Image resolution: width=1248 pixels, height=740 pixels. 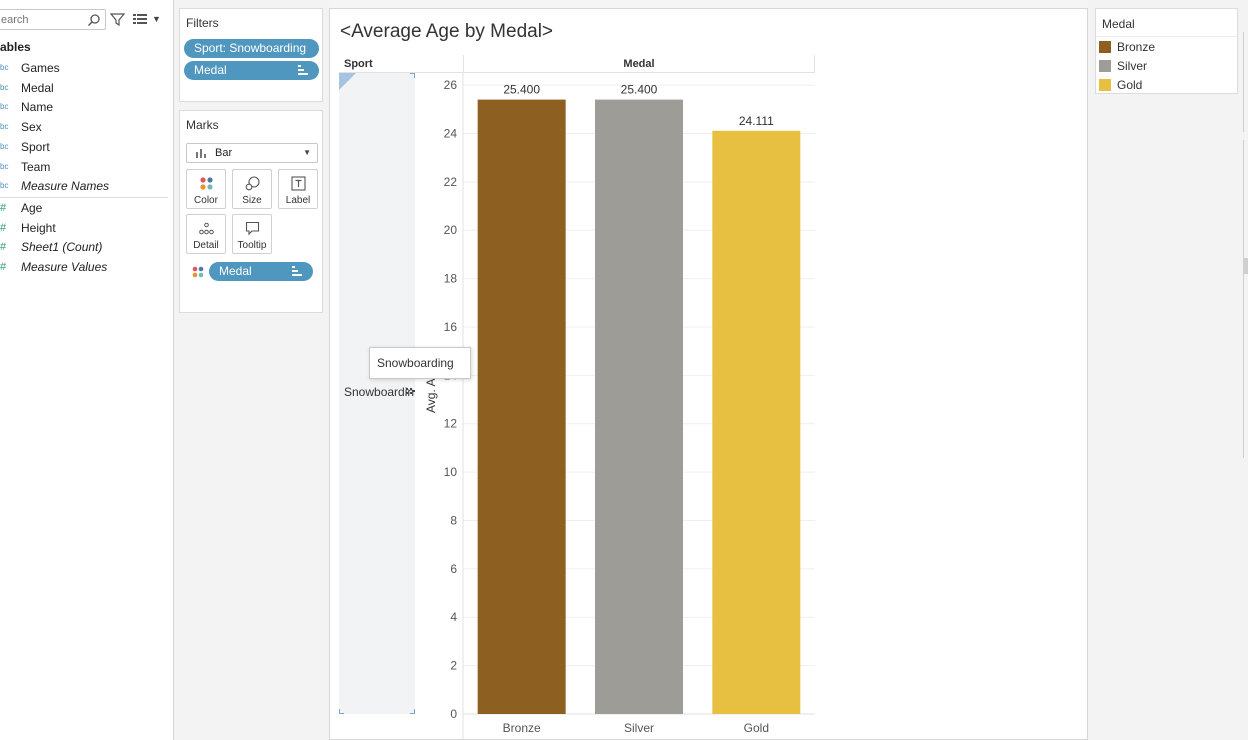 I want to click on color-pill-medal: Medal, so click(x=261, y=271).